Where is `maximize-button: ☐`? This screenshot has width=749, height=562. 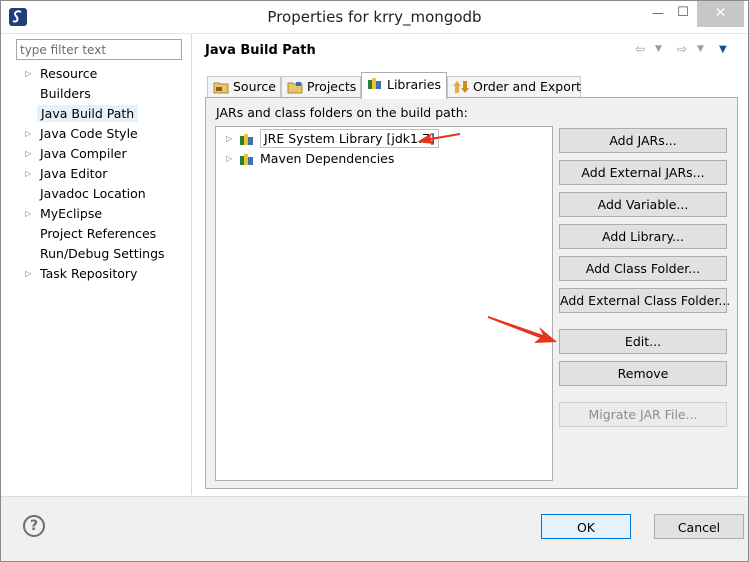 maximize-button: ☐ is located at coordinates (683, 14).